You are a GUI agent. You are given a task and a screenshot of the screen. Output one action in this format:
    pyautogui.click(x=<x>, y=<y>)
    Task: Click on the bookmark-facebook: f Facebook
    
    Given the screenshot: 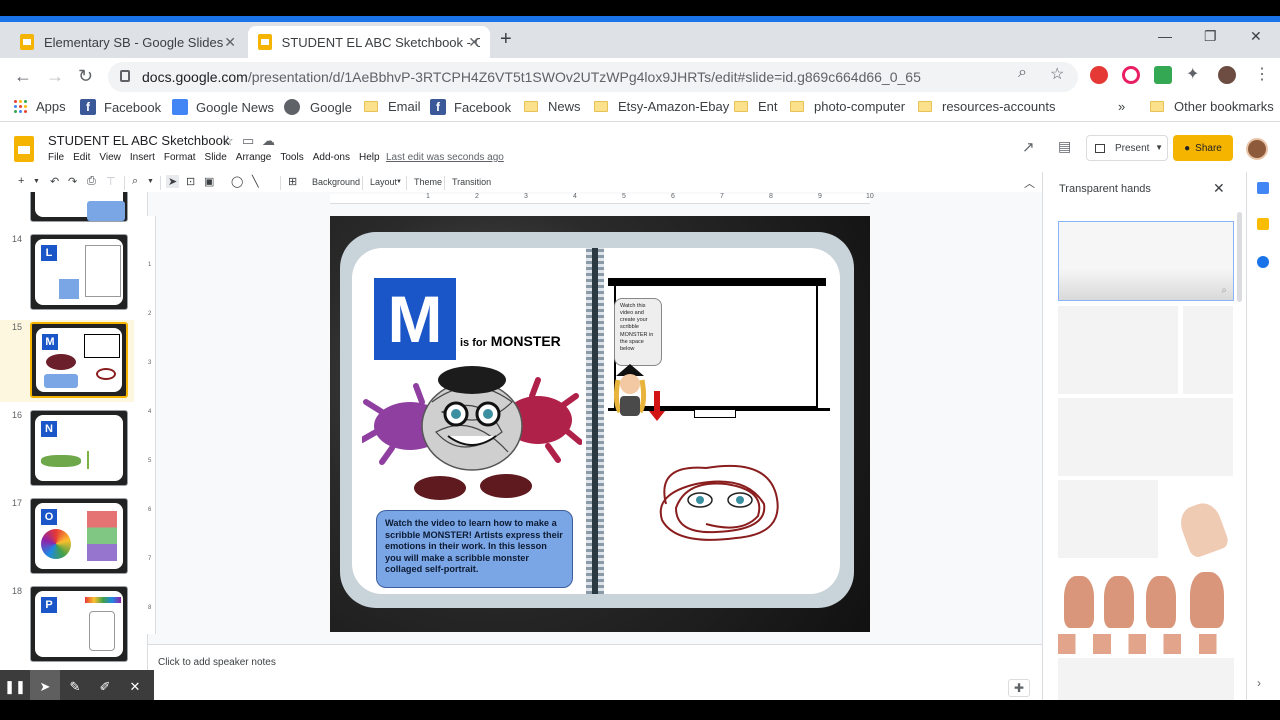 What is the action you would take?
    pyautogui.click(x=120, y=107)
    